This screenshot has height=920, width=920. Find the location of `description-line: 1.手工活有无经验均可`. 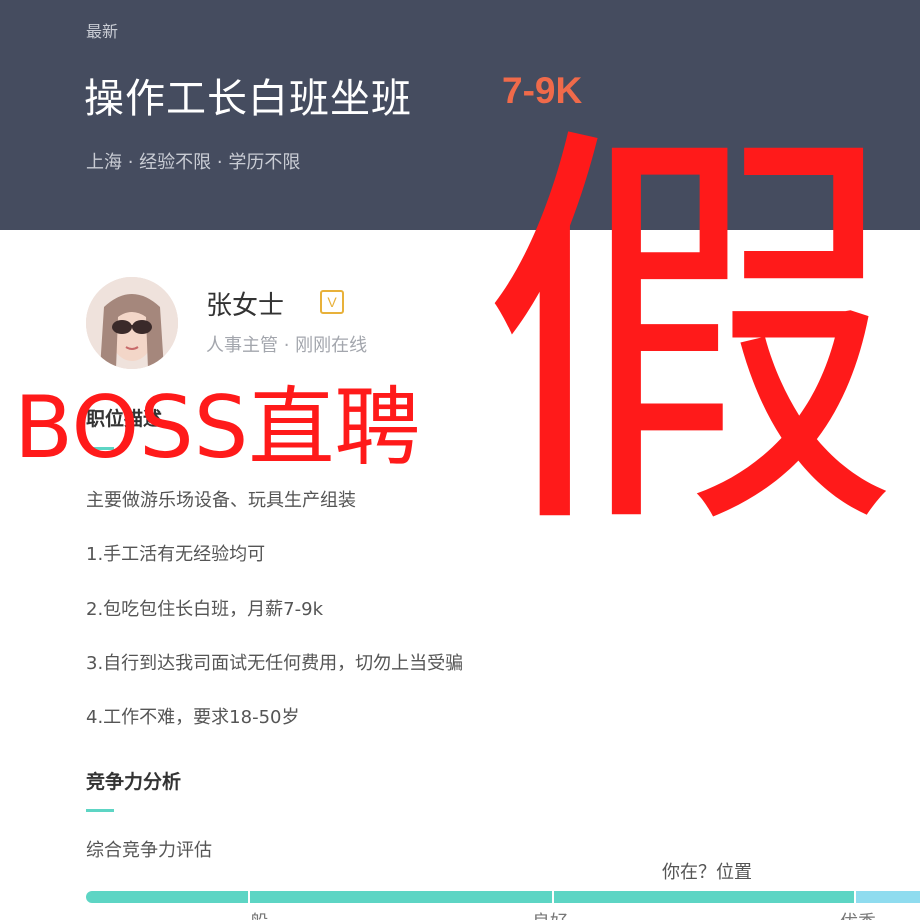

description-line: 1.手工活有无经验均可 is located at coordinates (176, 554).